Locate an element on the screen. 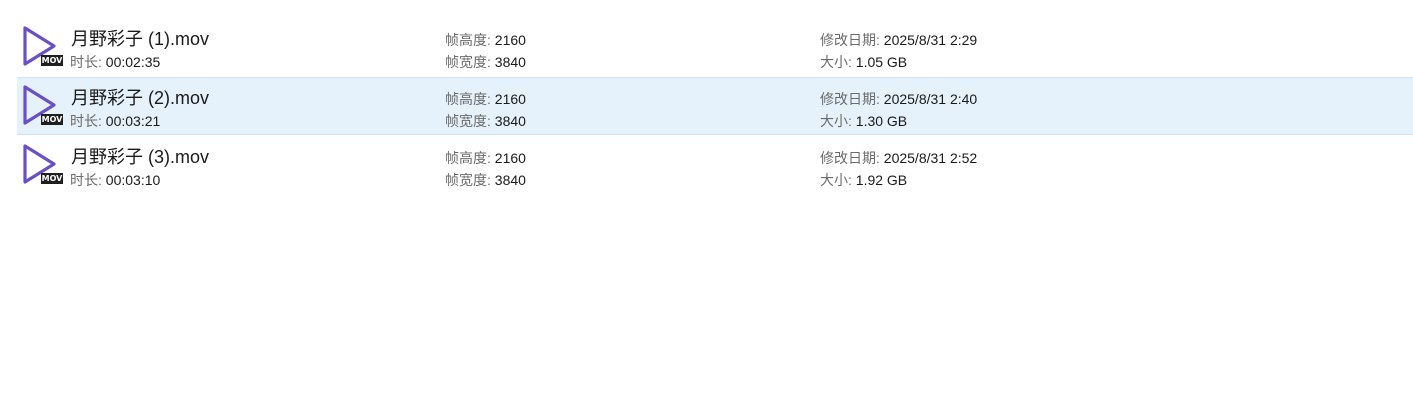 This screenshot has height=400, width=1413. file-size-field: 大小: 1.05 GB is located at coordinates (863, 62).